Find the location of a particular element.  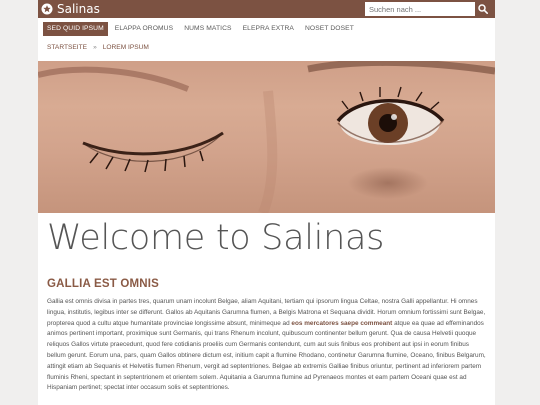

body-text-bold: eos mercatores saepe commeant is located at coordinates (342, 323).